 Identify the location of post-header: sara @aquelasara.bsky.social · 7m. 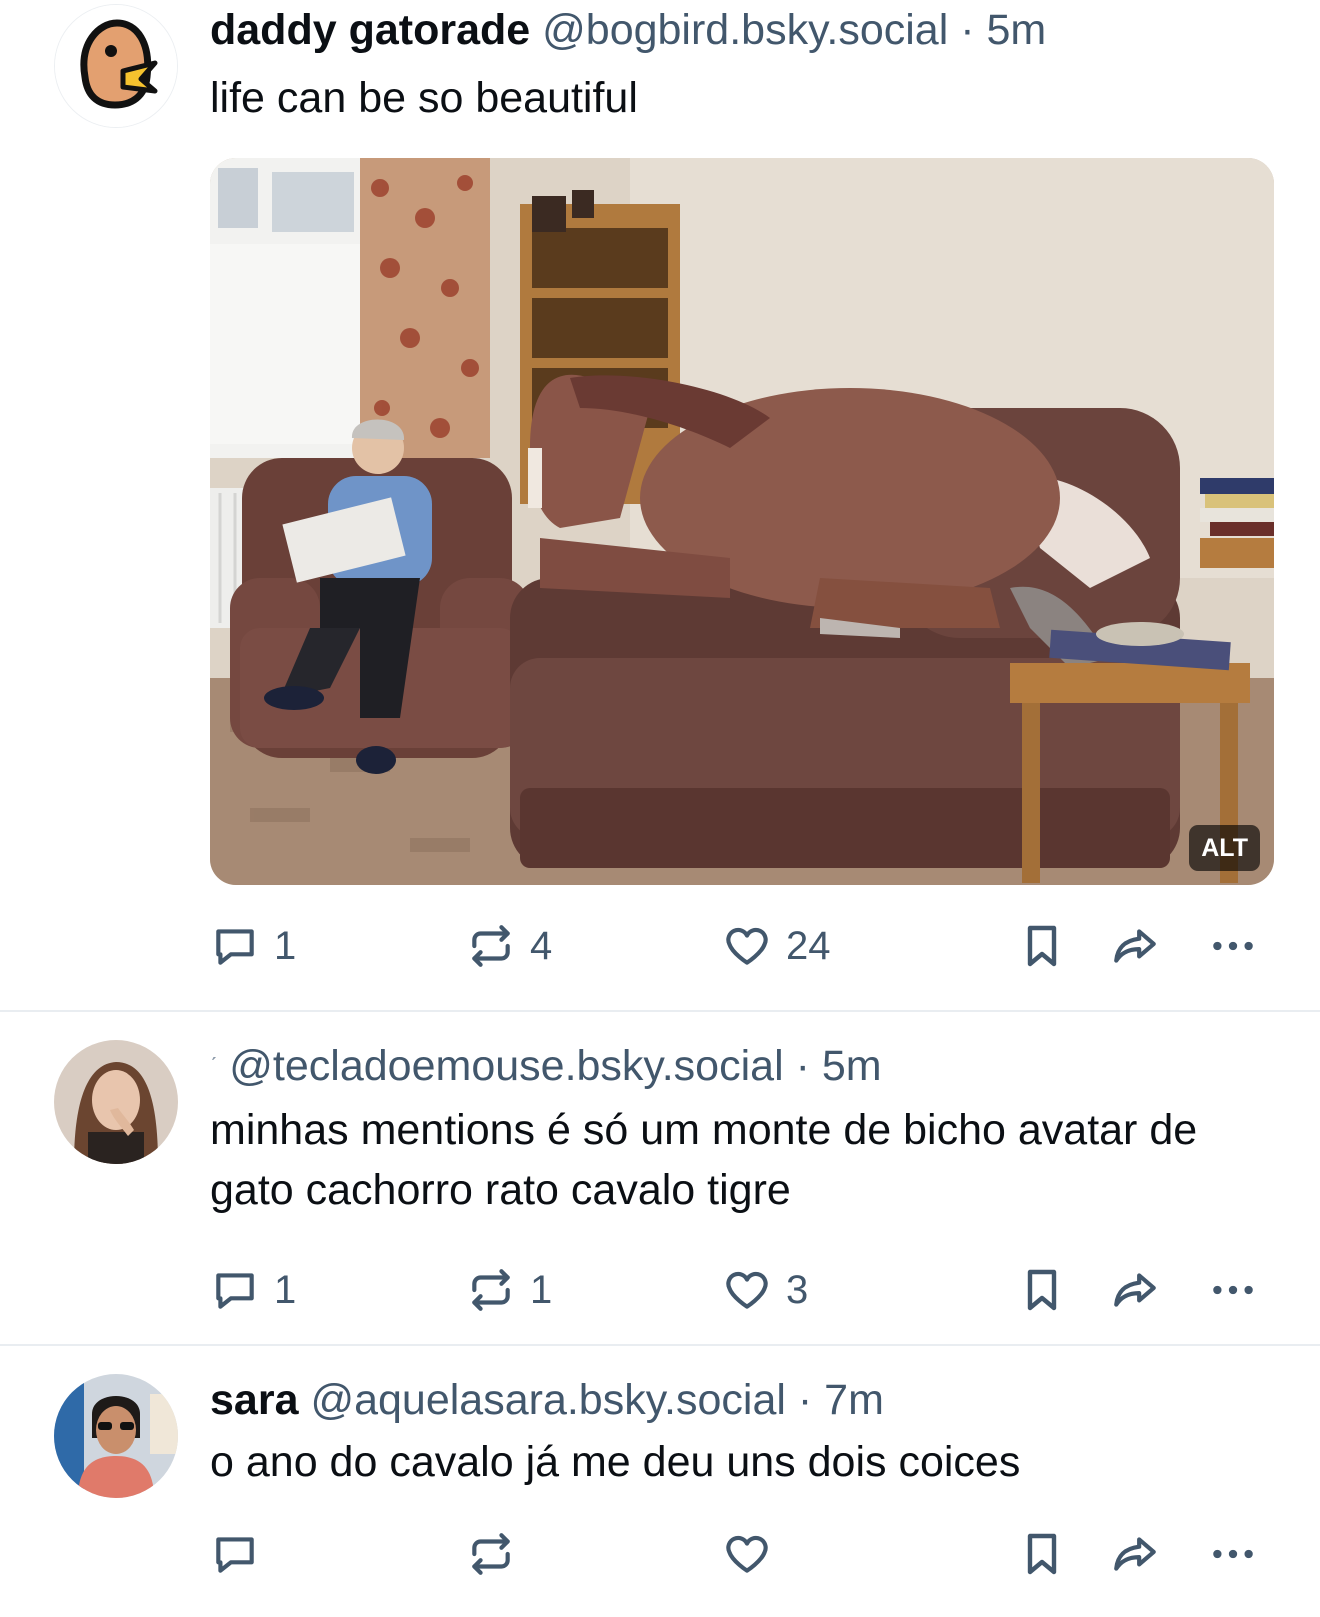
(745, 1400).